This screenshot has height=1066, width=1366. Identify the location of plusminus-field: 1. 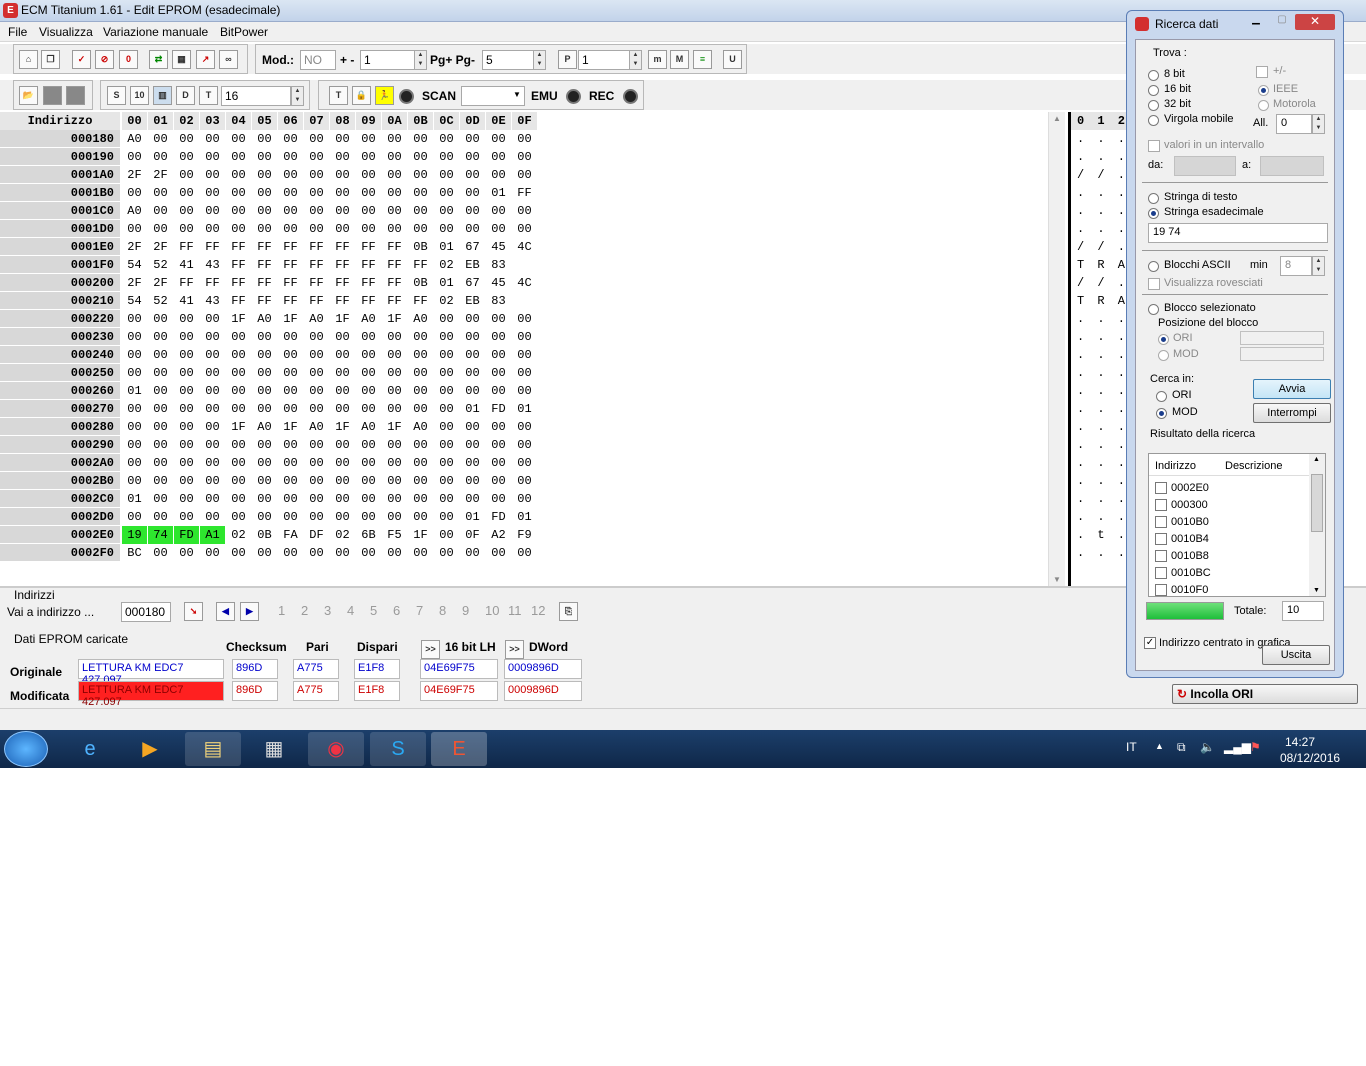
(387, 60).